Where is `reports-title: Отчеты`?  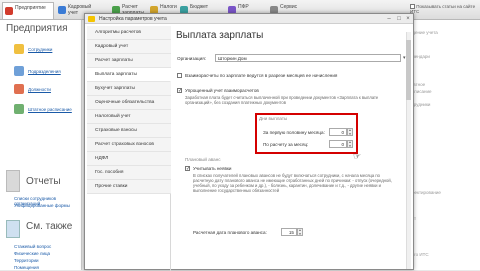
reports-title: Отчеты is located at coordinates (43, 181).